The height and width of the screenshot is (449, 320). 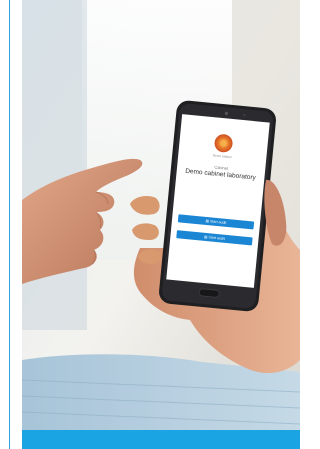 I want to click on start-audit-button-secondary: ▤ Start audit, so click(x=214, y=238).